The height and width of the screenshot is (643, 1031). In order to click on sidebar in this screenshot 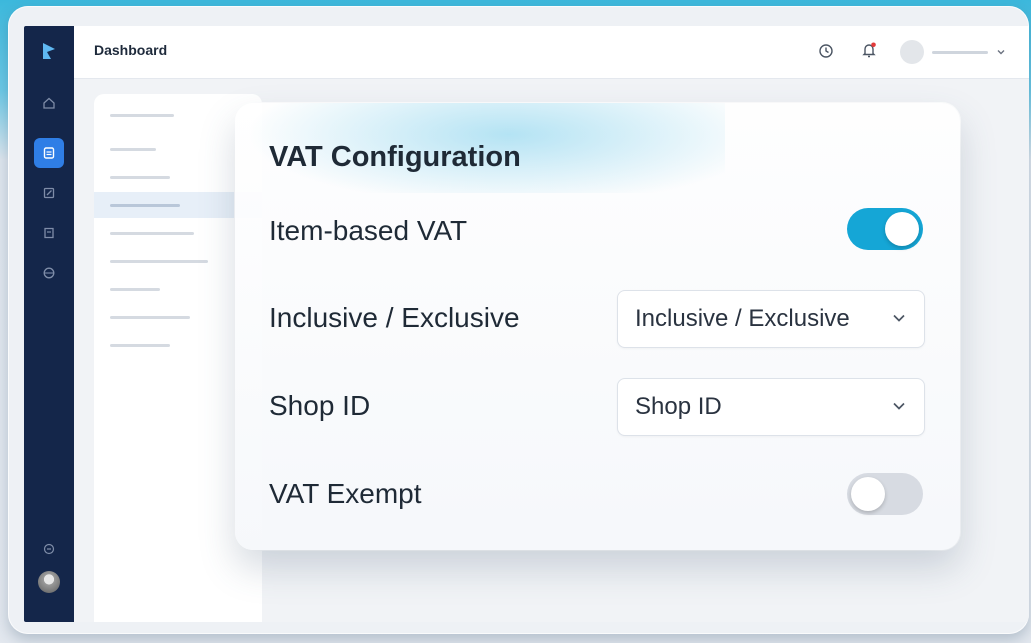, I will do `click(49, 324)`.